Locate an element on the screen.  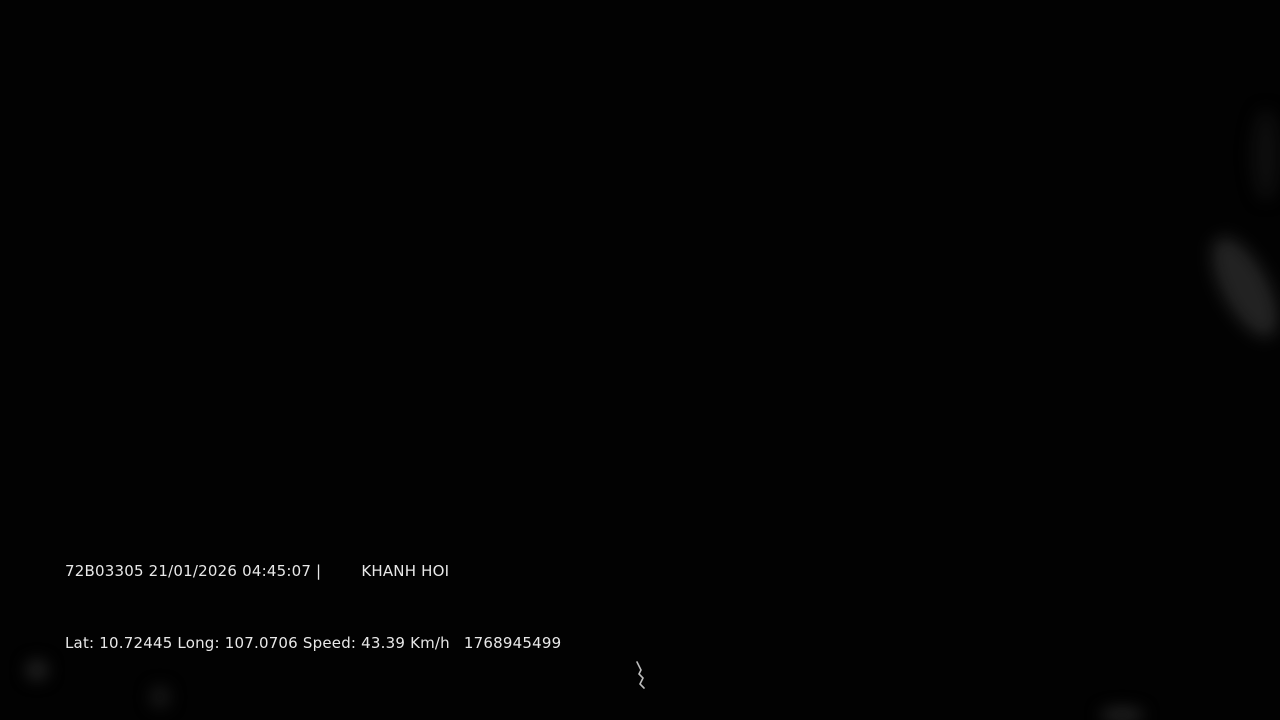
overlay-time: 04:45:07 is located at coordinates (277, 571).